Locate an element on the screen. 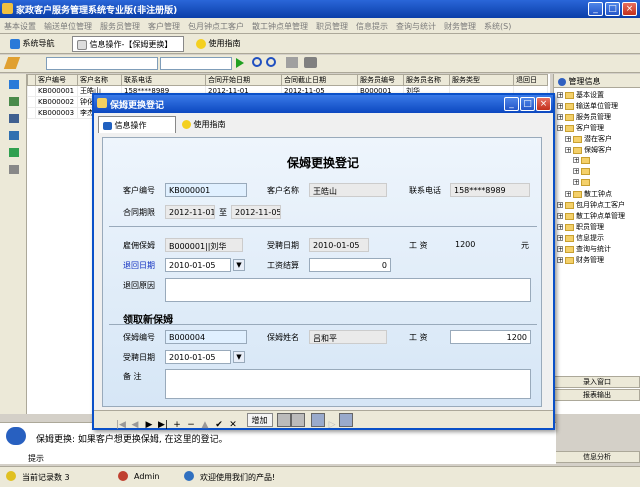 The width and height of the screenshot is (640, 487). column-header: 客户编号 is located at coordinates (56, 80).